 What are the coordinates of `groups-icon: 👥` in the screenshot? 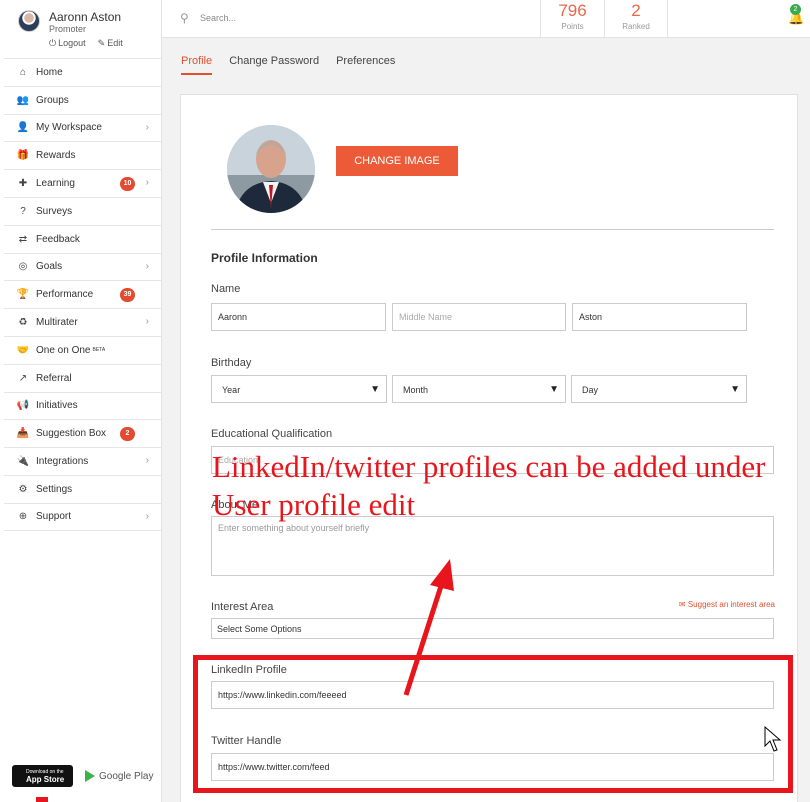 It's located at (23, 100).